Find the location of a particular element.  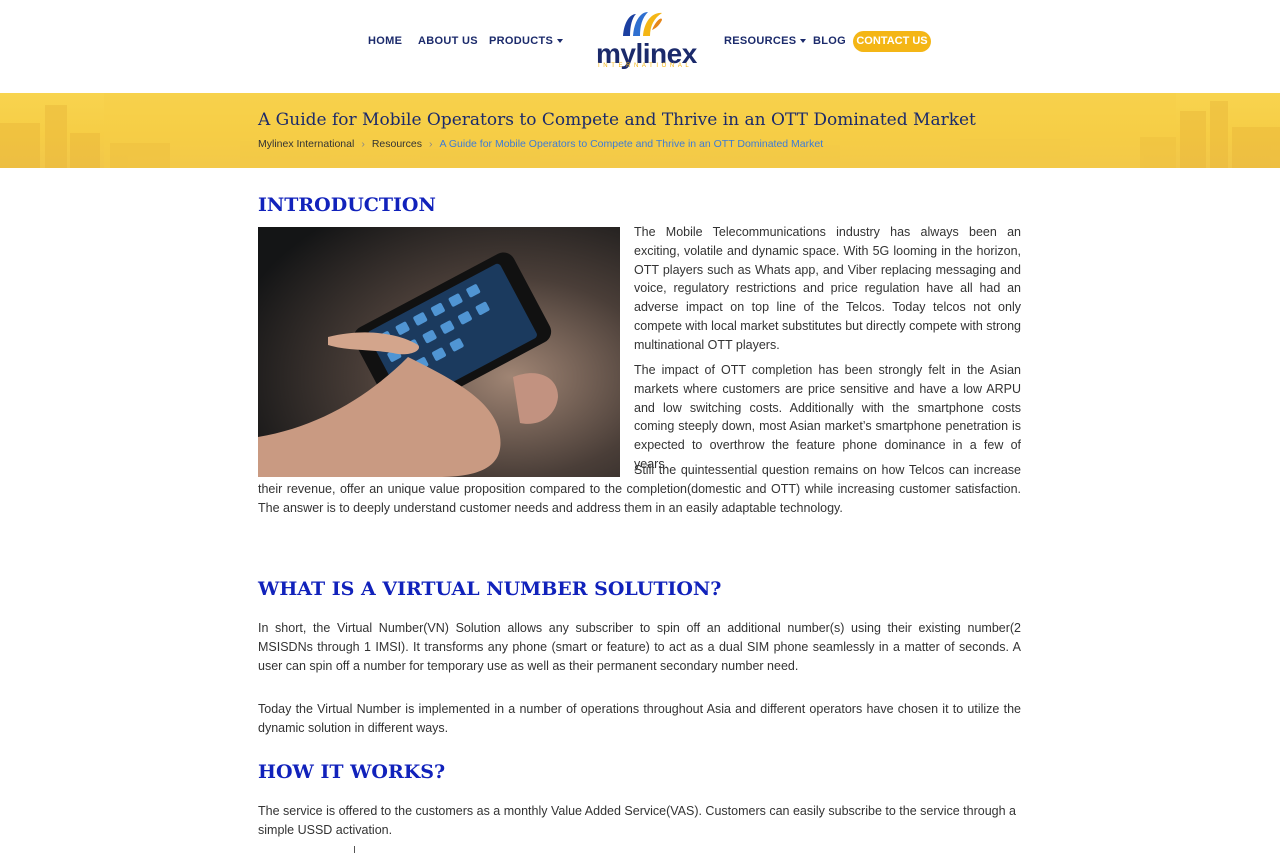

skyline-background is located at coordinates (640, 130).